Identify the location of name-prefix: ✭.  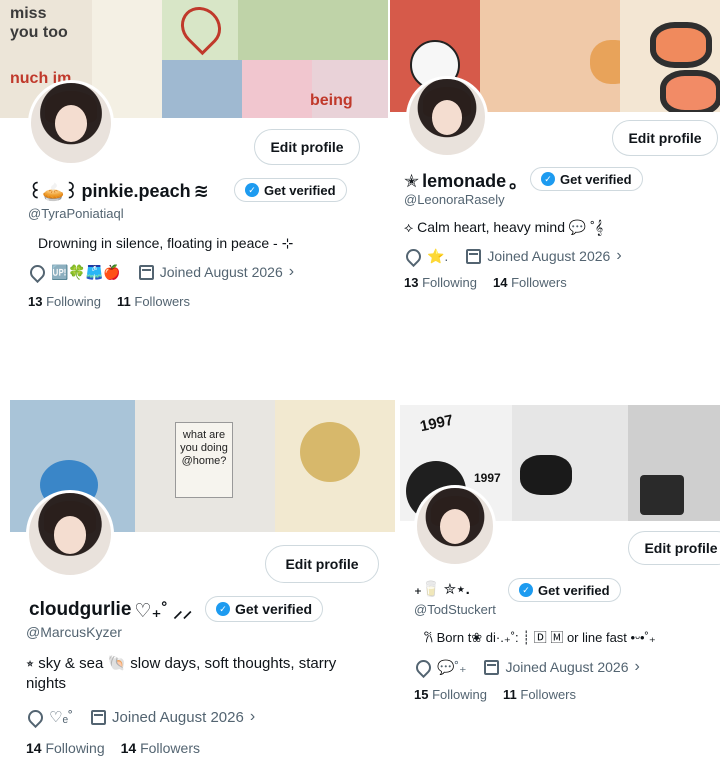
(412, 180).